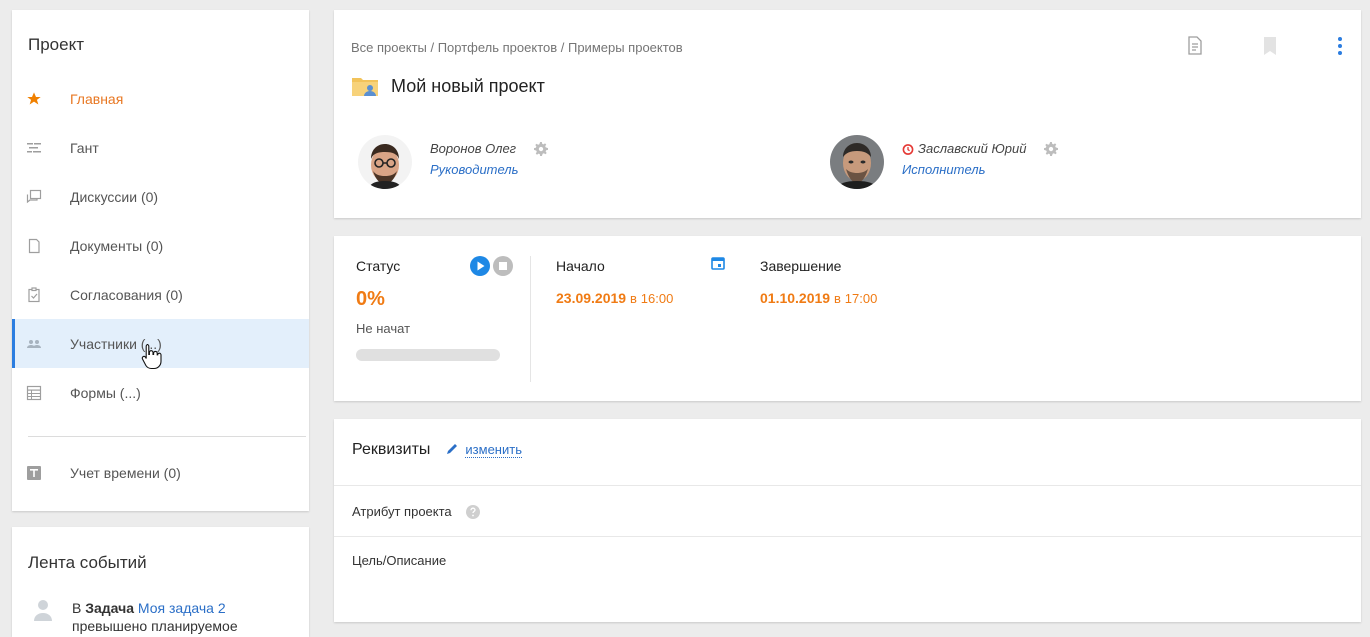 This screenshot has width=1370, height=637. I want to click on sidebar-item-documents: Документы (0), so click(160, 245).